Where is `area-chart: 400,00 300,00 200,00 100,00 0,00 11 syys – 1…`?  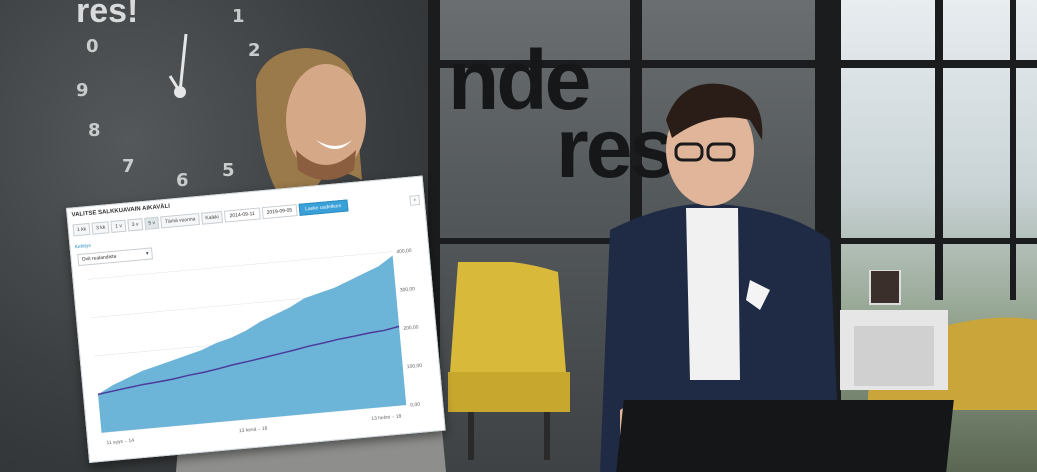 area-chart: 400,00 300,00 200,00 100,00 0,00 11 syys – 1… is located at coordinates (255, 347).